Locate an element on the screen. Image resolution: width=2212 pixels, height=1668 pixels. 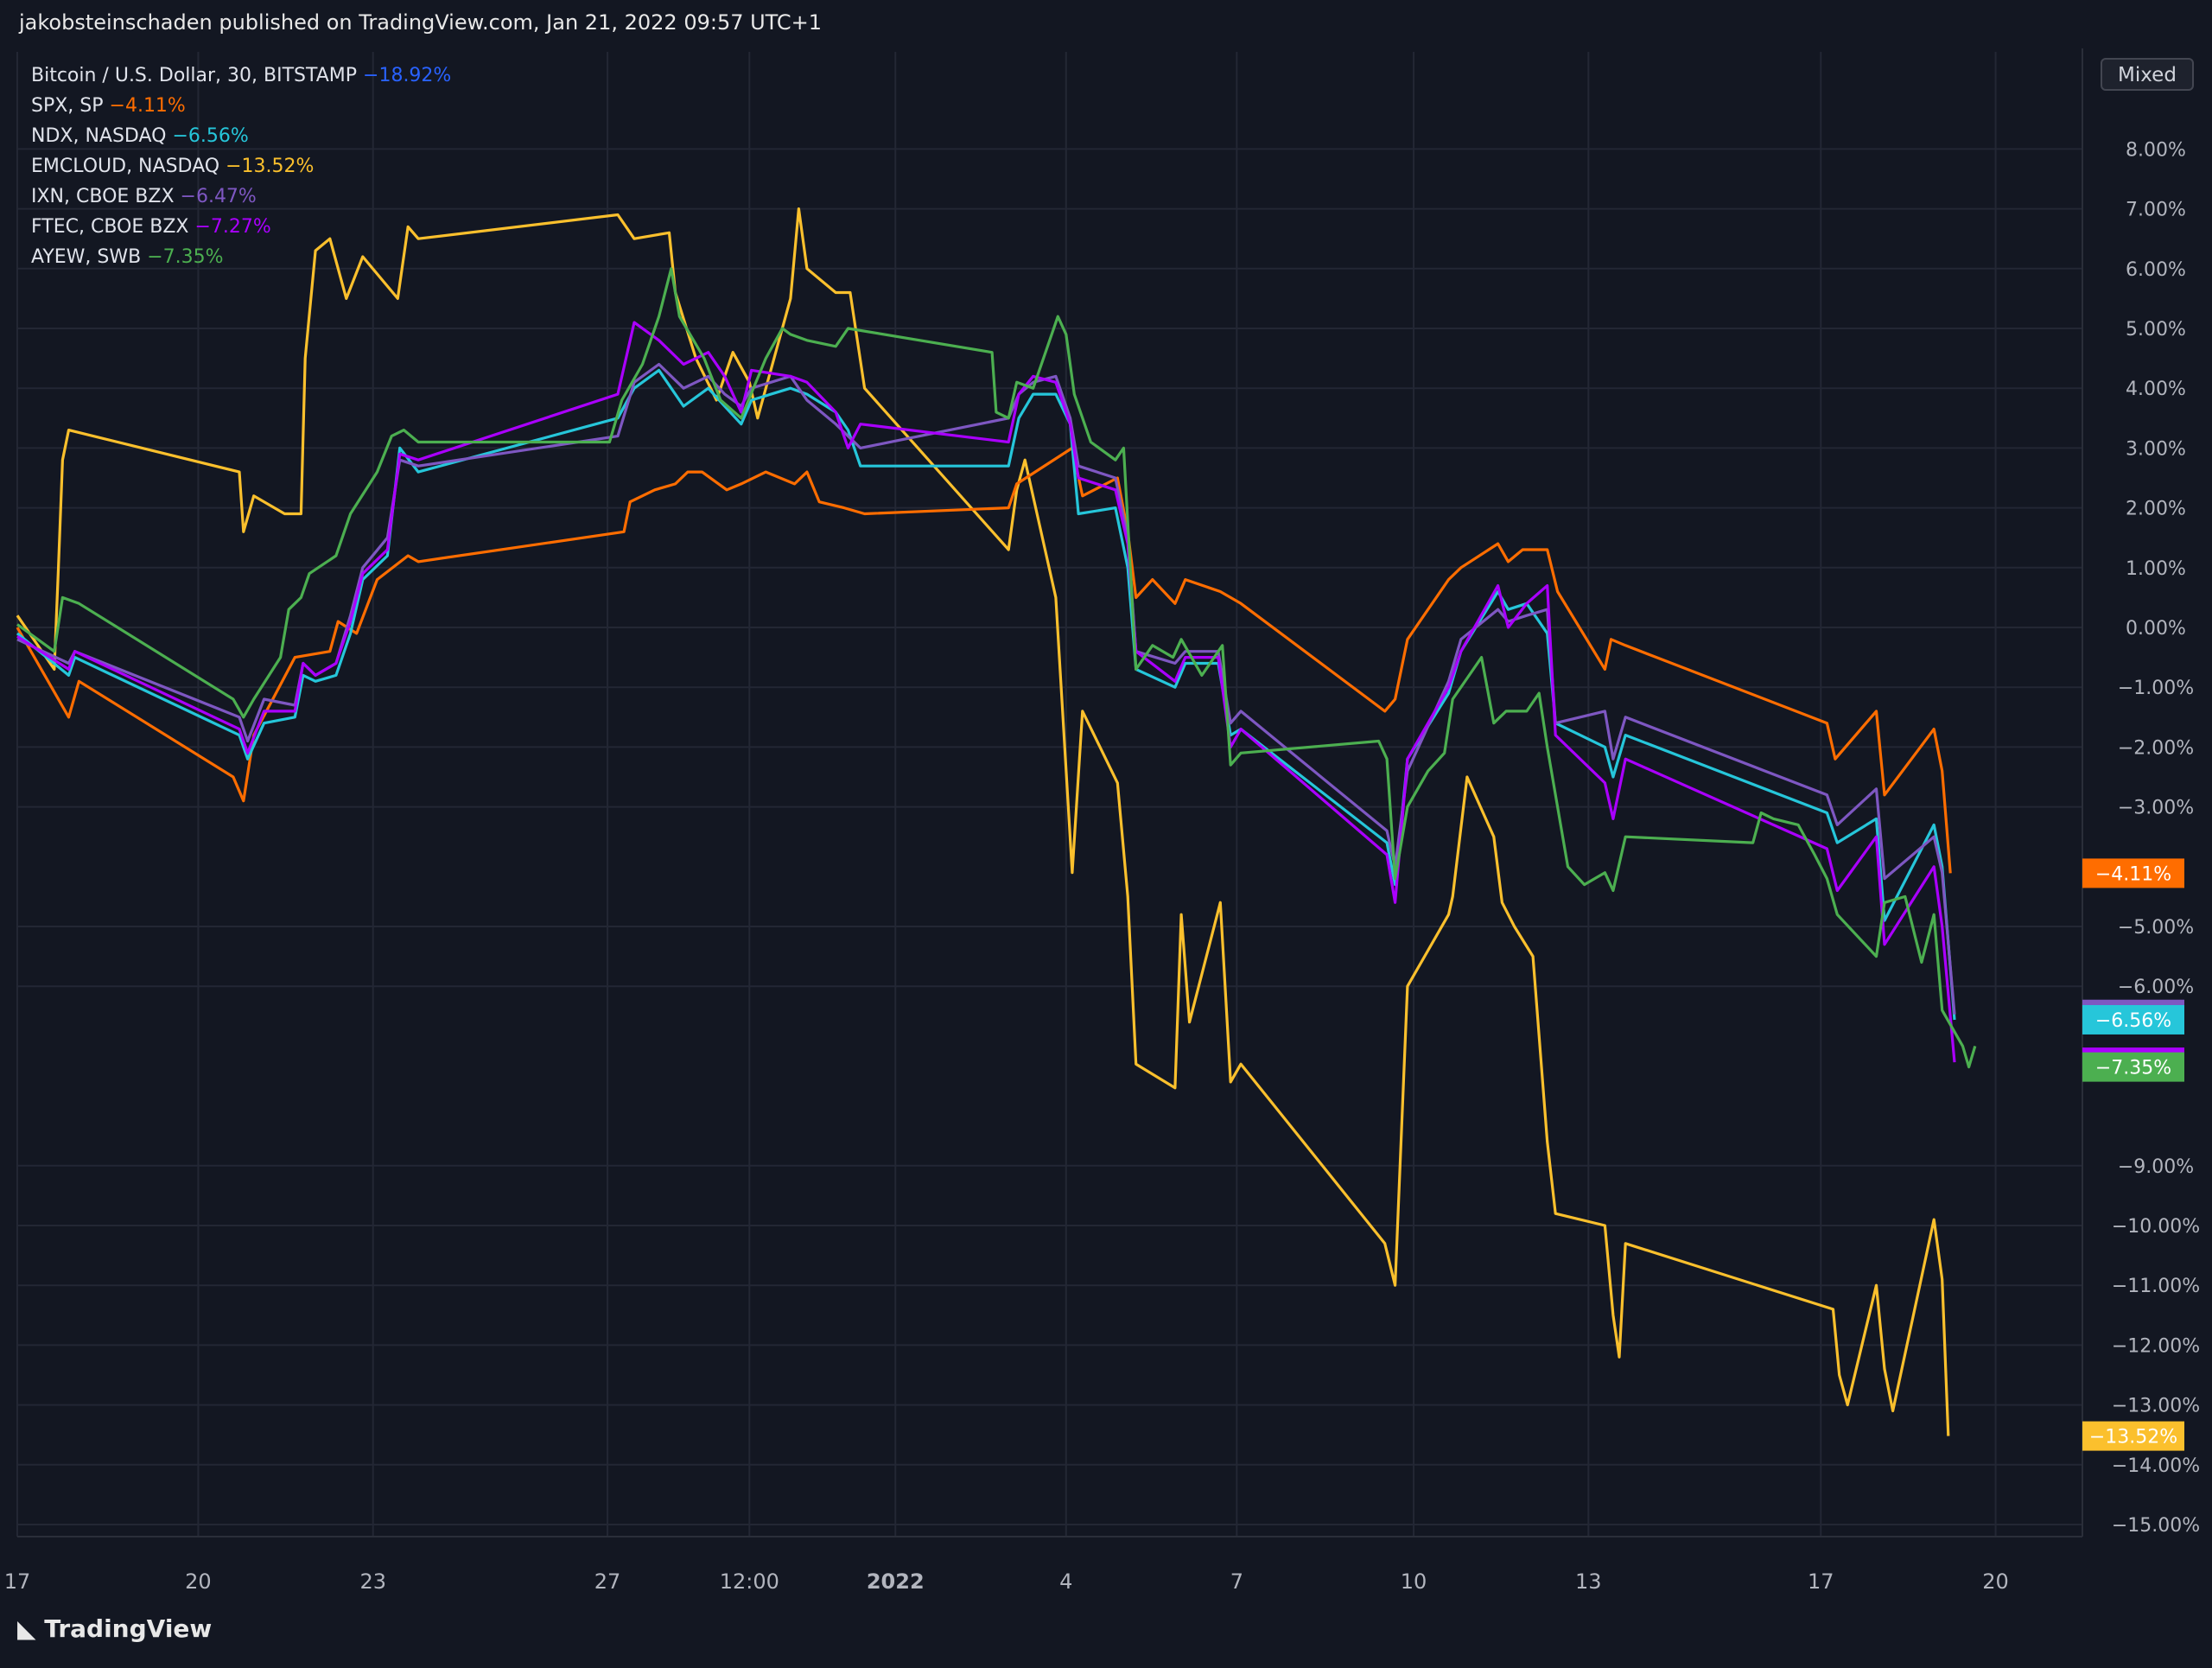
price-tick-label: 1.00% is located at coordinates (2156, 569).